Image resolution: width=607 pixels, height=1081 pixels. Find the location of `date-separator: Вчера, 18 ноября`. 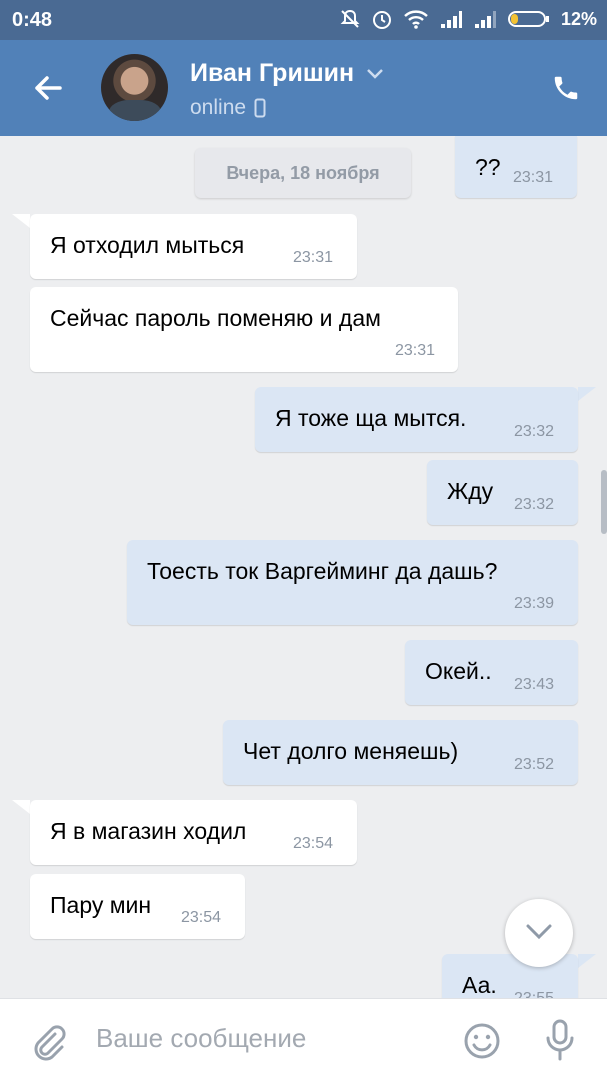

date-separator: Вчера, 18 ноября is located at coordinates (303, 173).